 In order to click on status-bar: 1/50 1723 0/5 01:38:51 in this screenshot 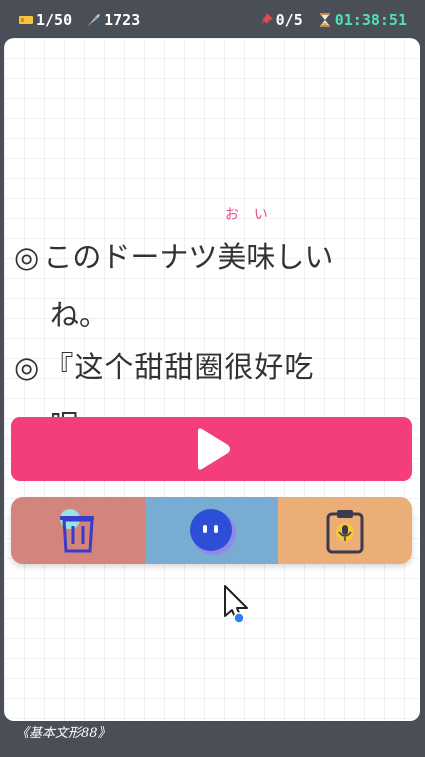, I will do `click(212, 20)`.